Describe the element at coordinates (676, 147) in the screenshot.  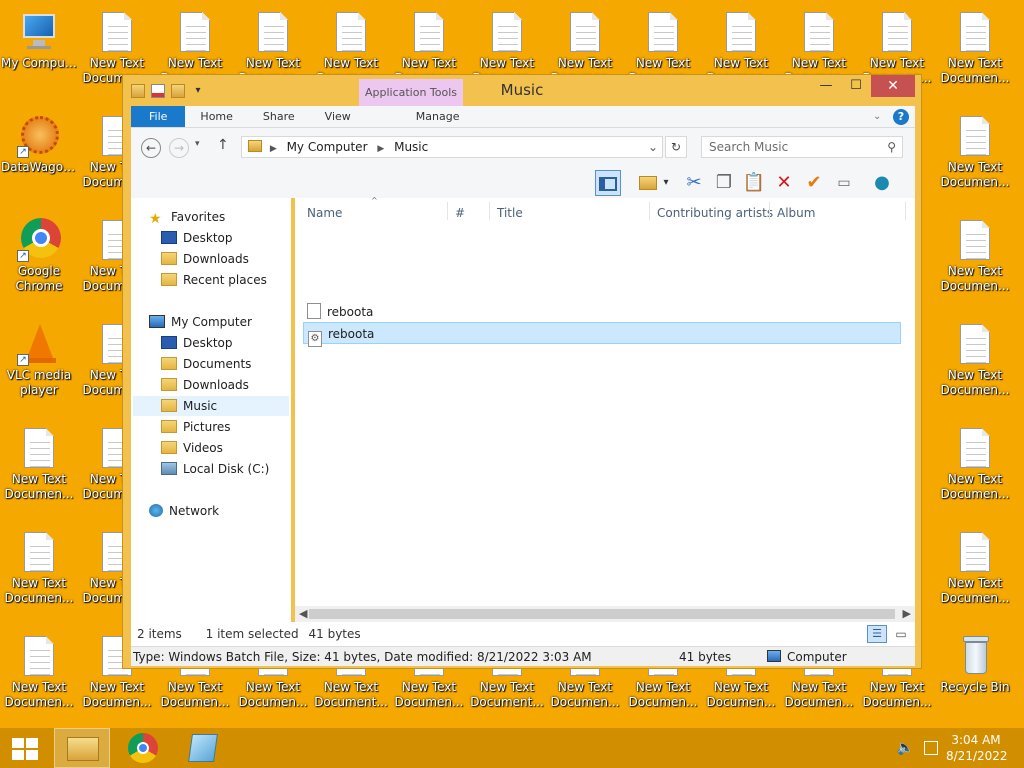
I see `refresh-button: ↻` at that location.